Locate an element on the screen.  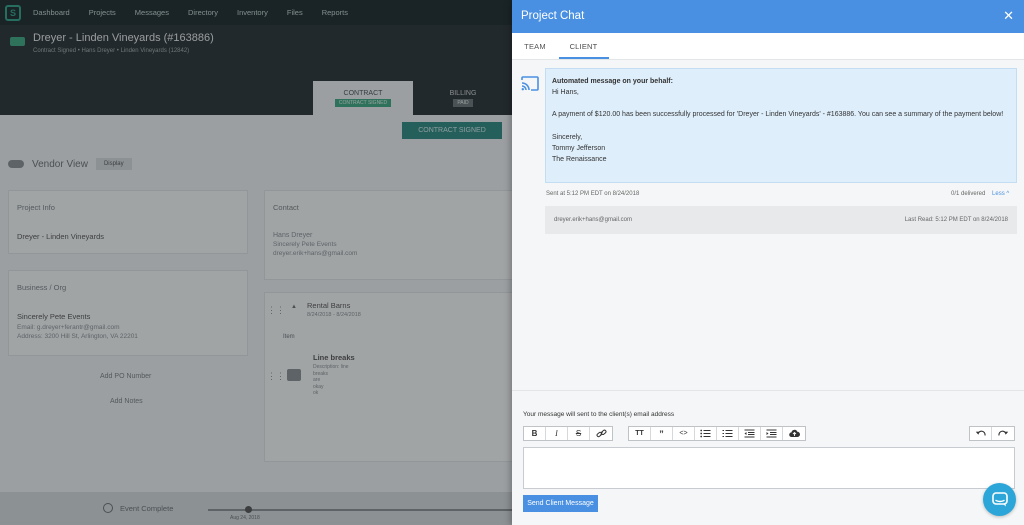
quote-icon: ” is located at coordinates (662, 433).